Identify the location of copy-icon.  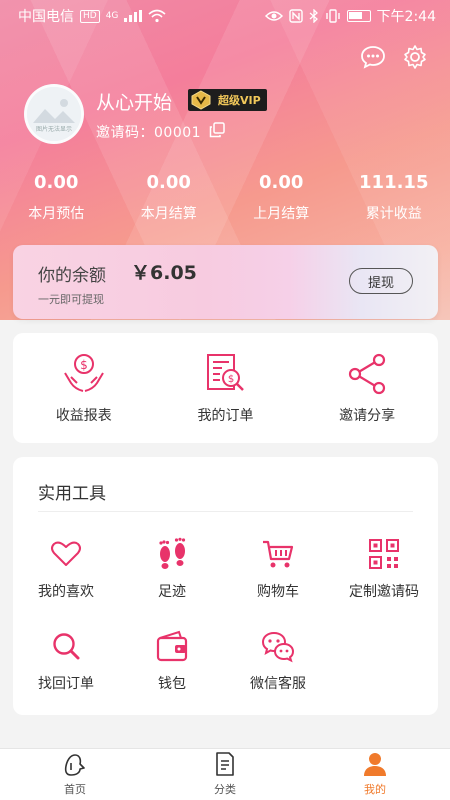
(217, 130).